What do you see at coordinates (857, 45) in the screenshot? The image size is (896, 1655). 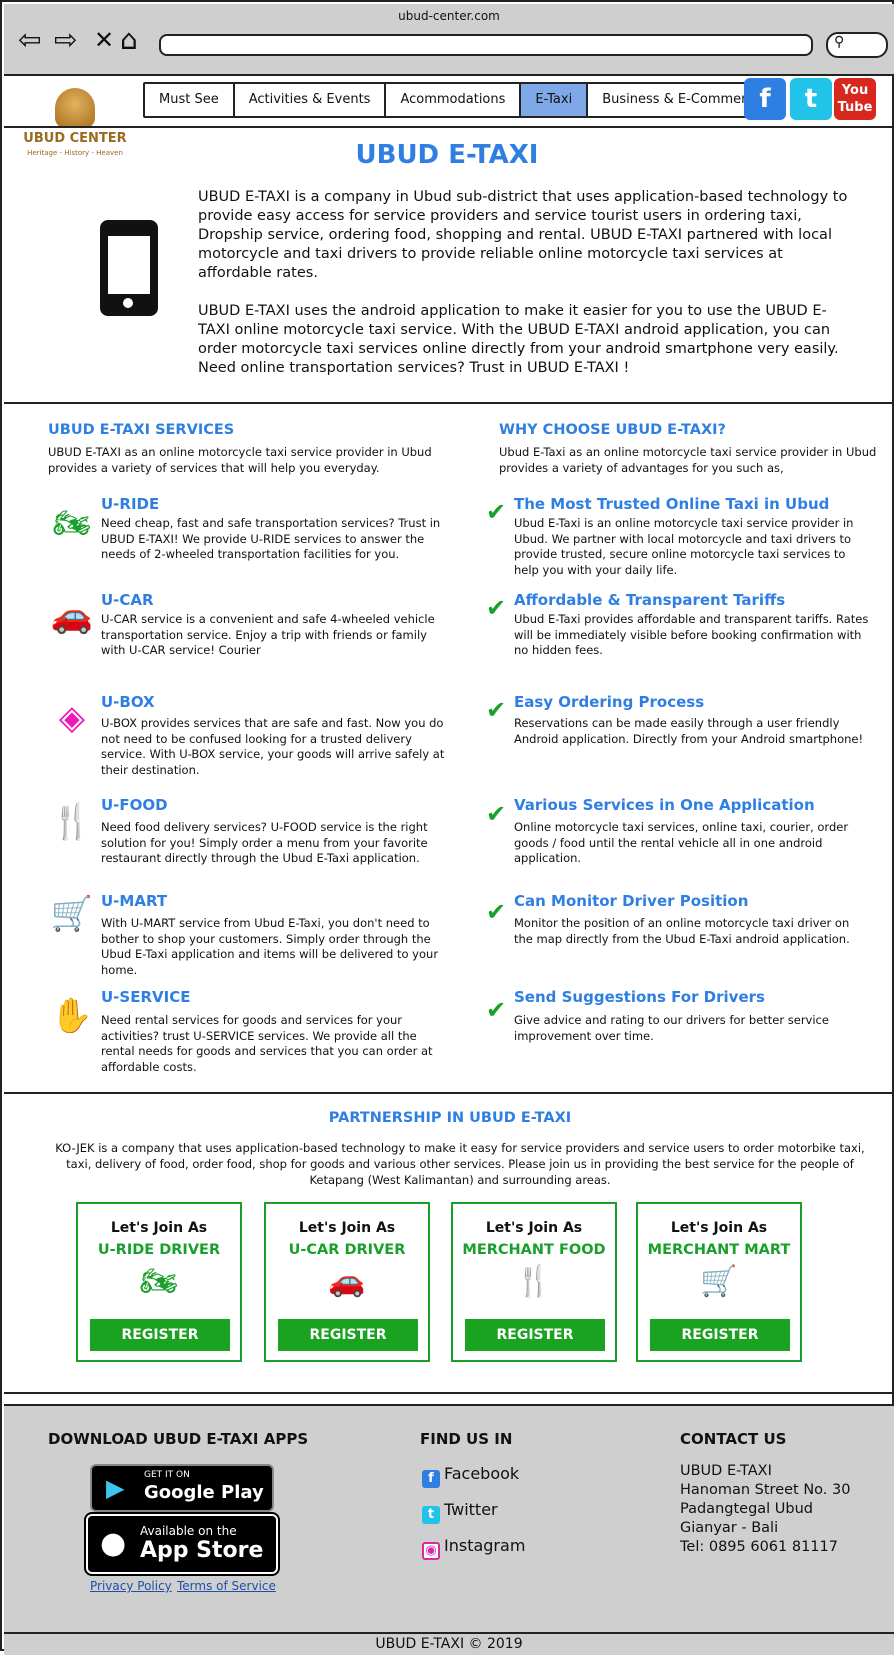 I see `search-box: ⚲` at bounding box center [857, 45].